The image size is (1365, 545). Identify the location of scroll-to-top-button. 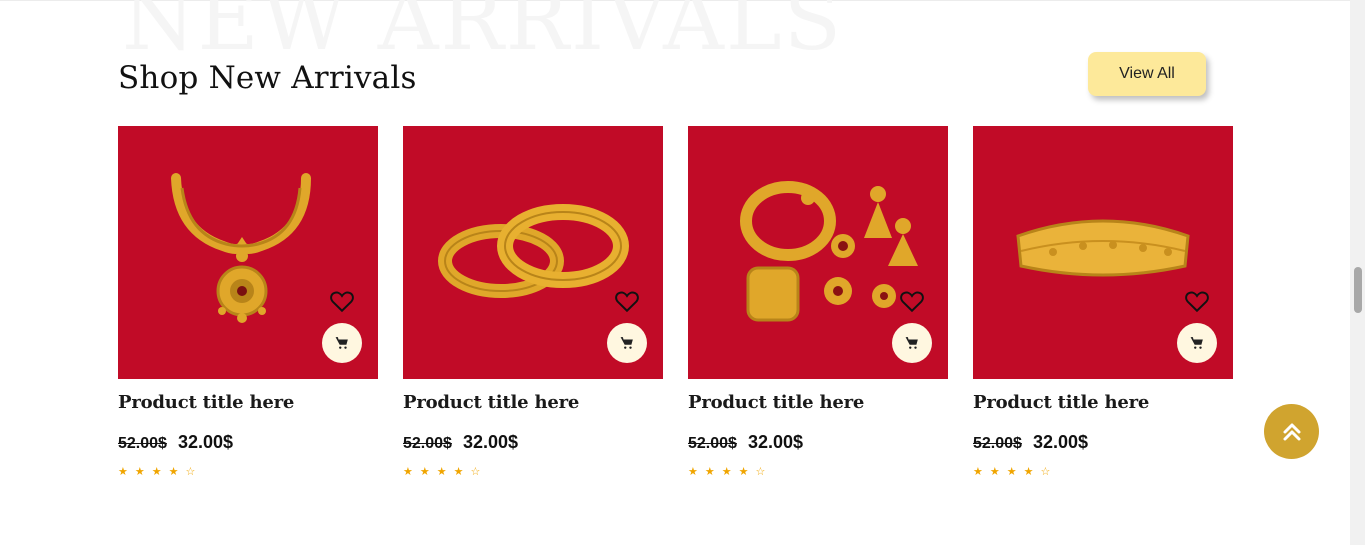
(1291, 431).